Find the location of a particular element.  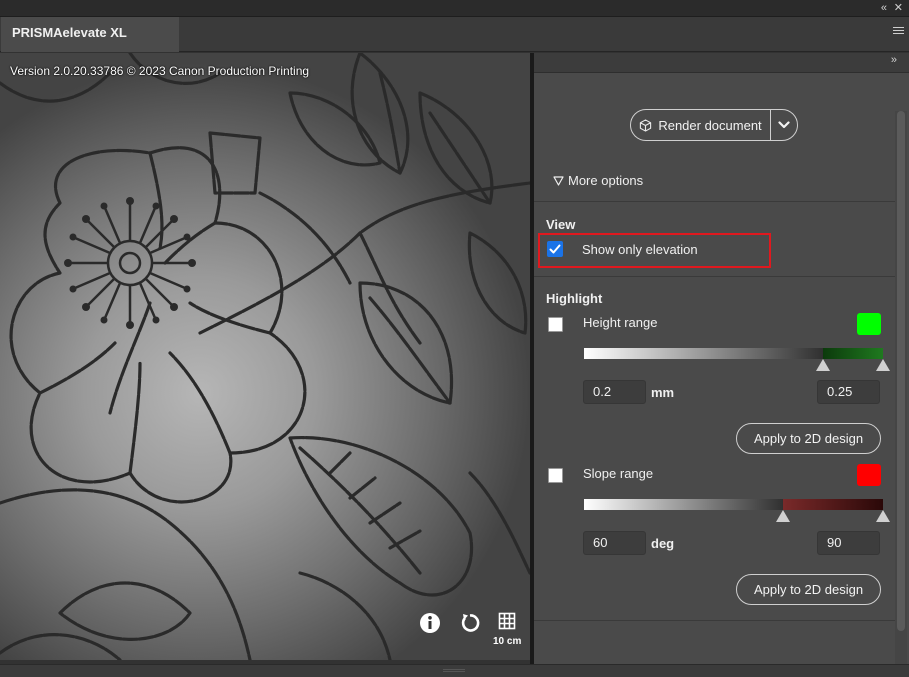

slope-max-handle is located at coordinates (883, 516).